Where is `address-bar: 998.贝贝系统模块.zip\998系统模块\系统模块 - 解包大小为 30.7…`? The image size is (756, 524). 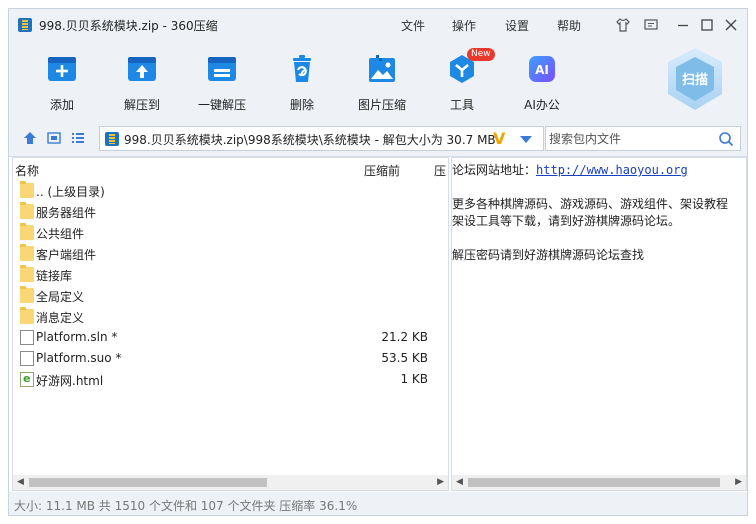 address-bar: 998.贝贝系统模块.zip\998系统模块\系统模块 - 解包大小为 30.7… is located at coordinates (321, 138).